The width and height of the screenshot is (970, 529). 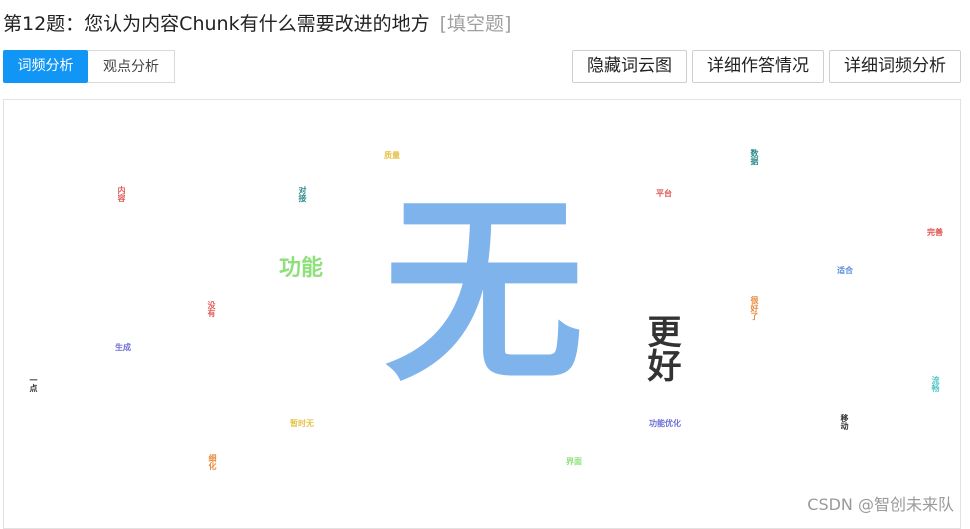 What do you see at coordinates (475, 24) in the screenshot?
I see `question-type: [填空题]` at bounding box center [475, 24].